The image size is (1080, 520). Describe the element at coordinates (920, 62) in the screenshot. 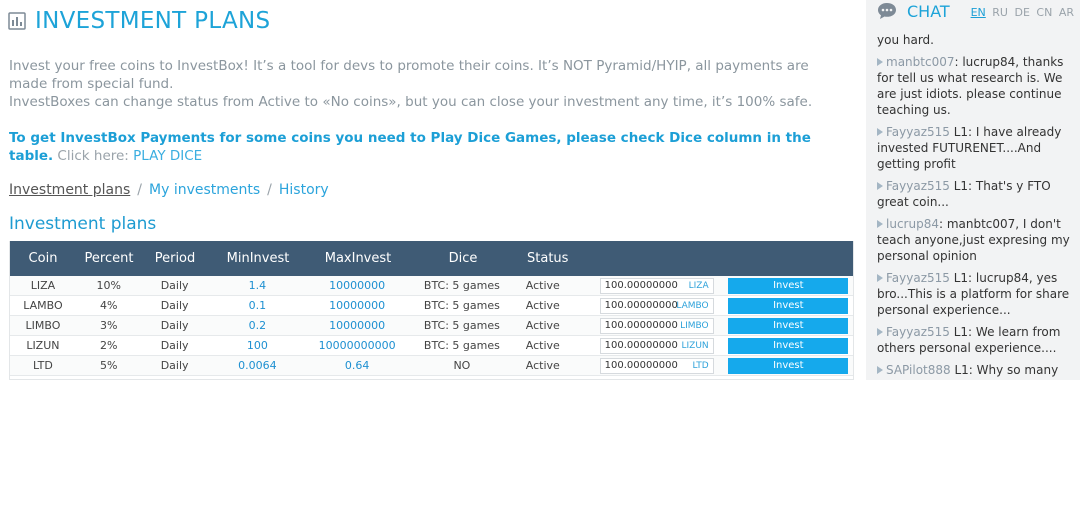

I see `chat-username: manbtc007` at that location.